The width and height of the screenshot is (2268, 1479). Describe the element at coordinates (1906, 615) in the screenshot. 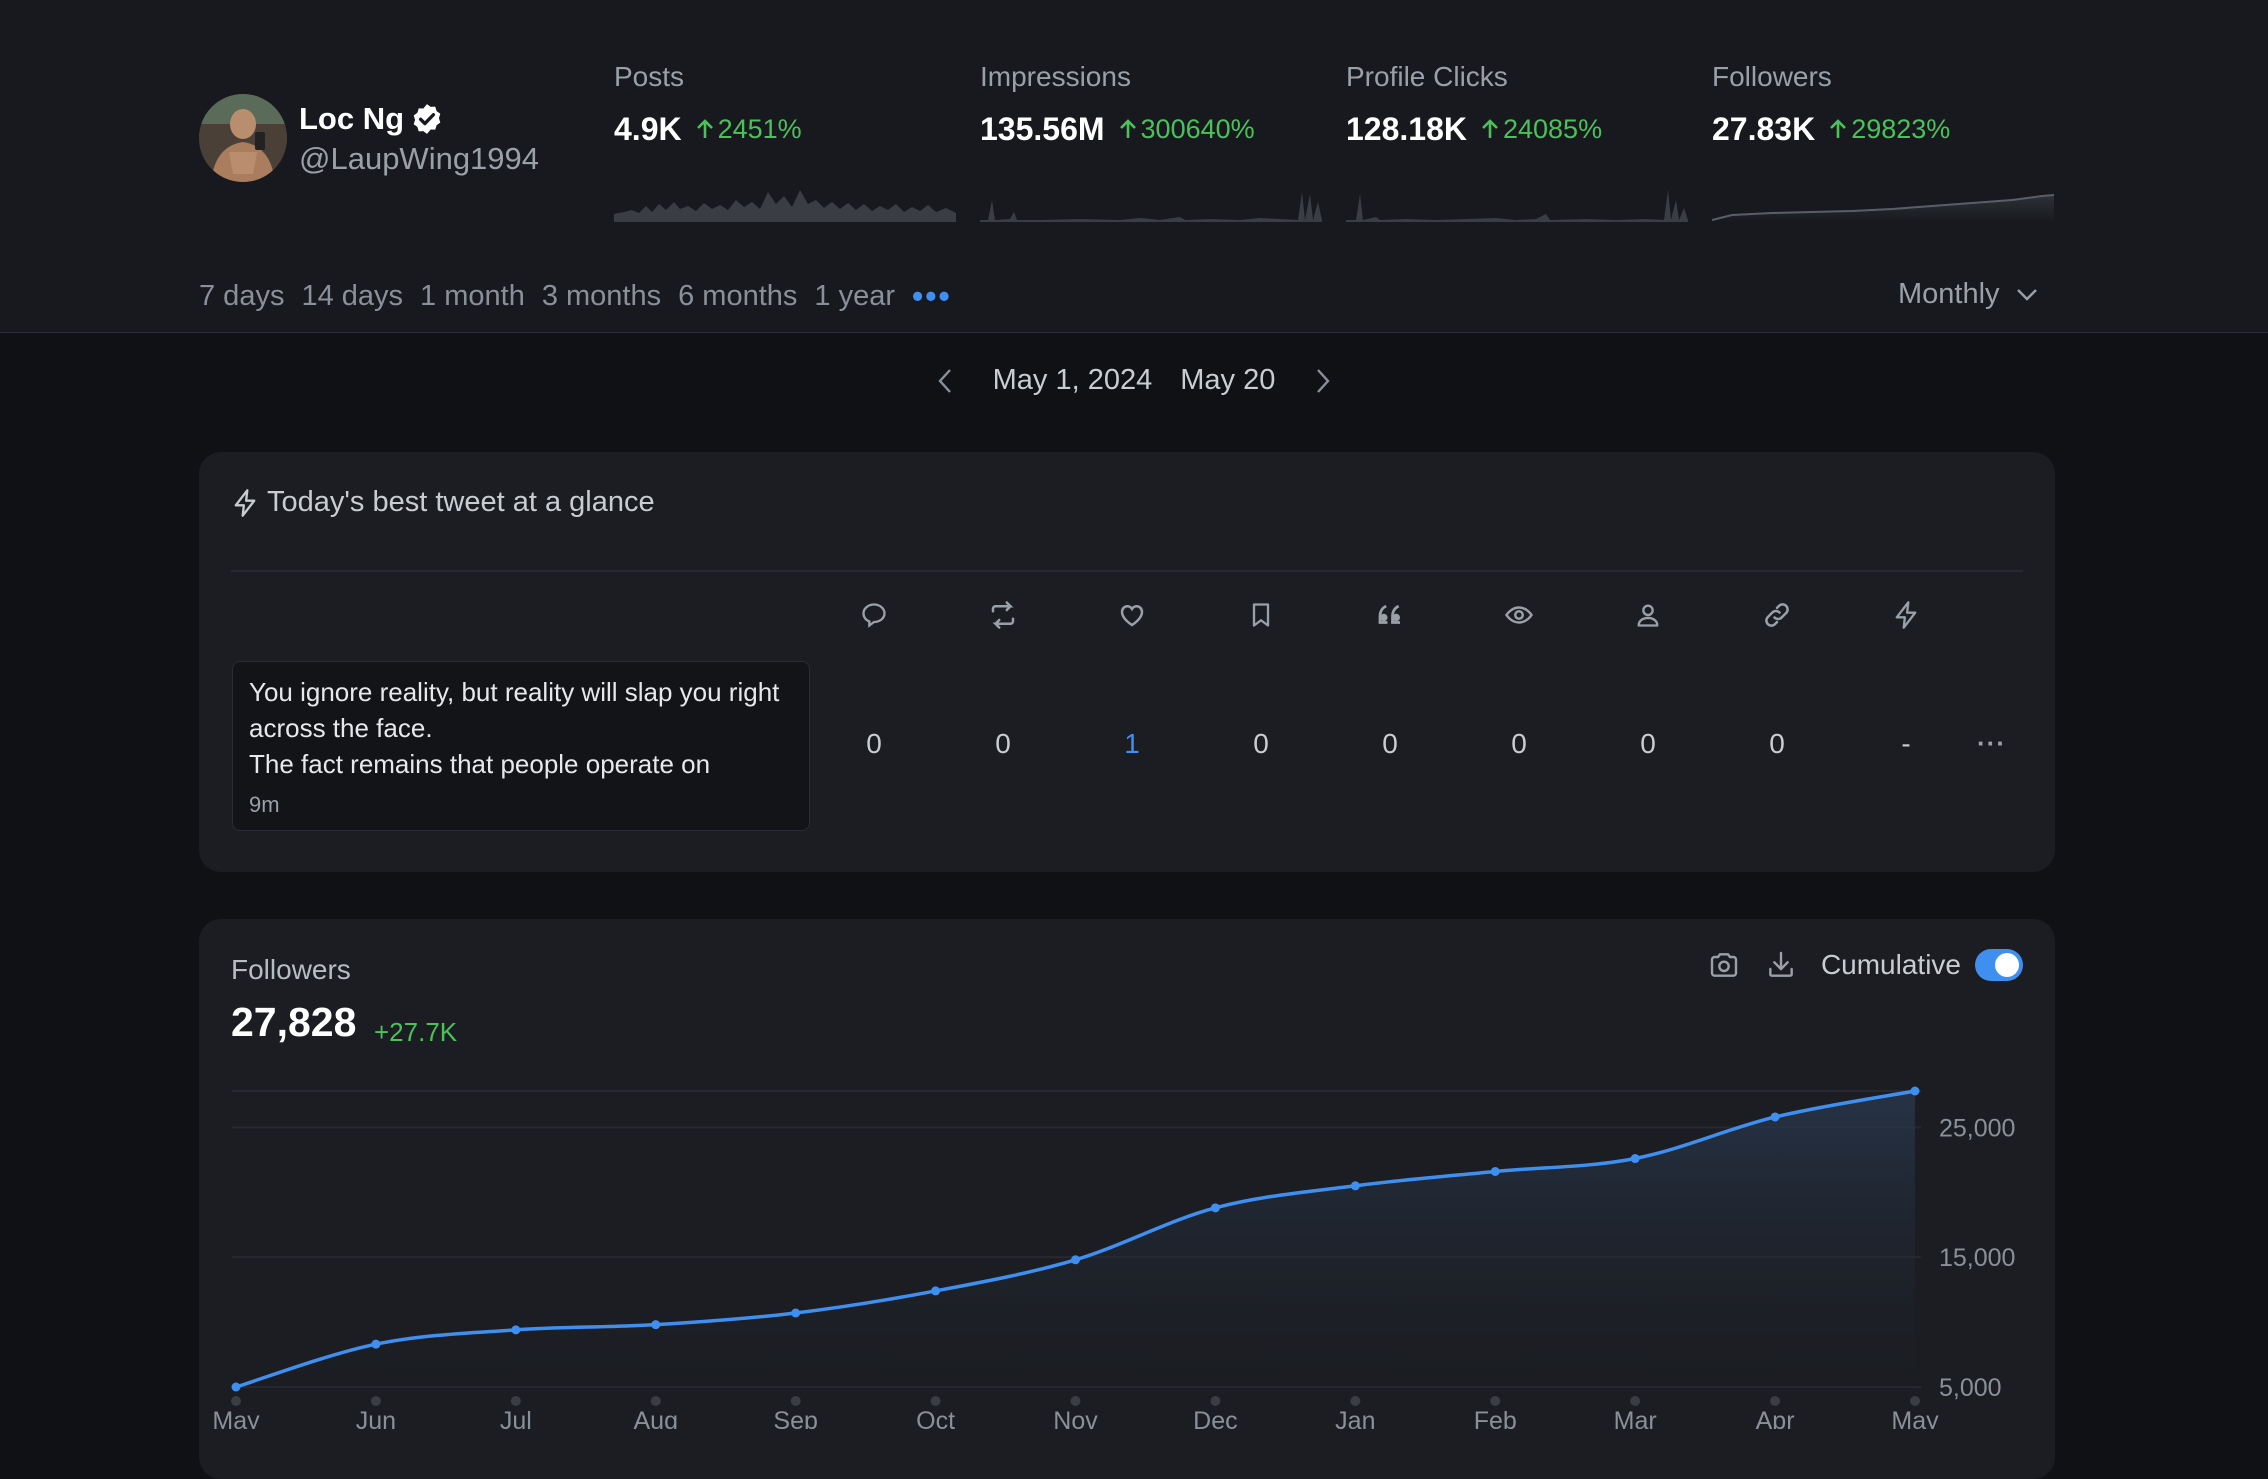

I see `bolt-icon` at that location.